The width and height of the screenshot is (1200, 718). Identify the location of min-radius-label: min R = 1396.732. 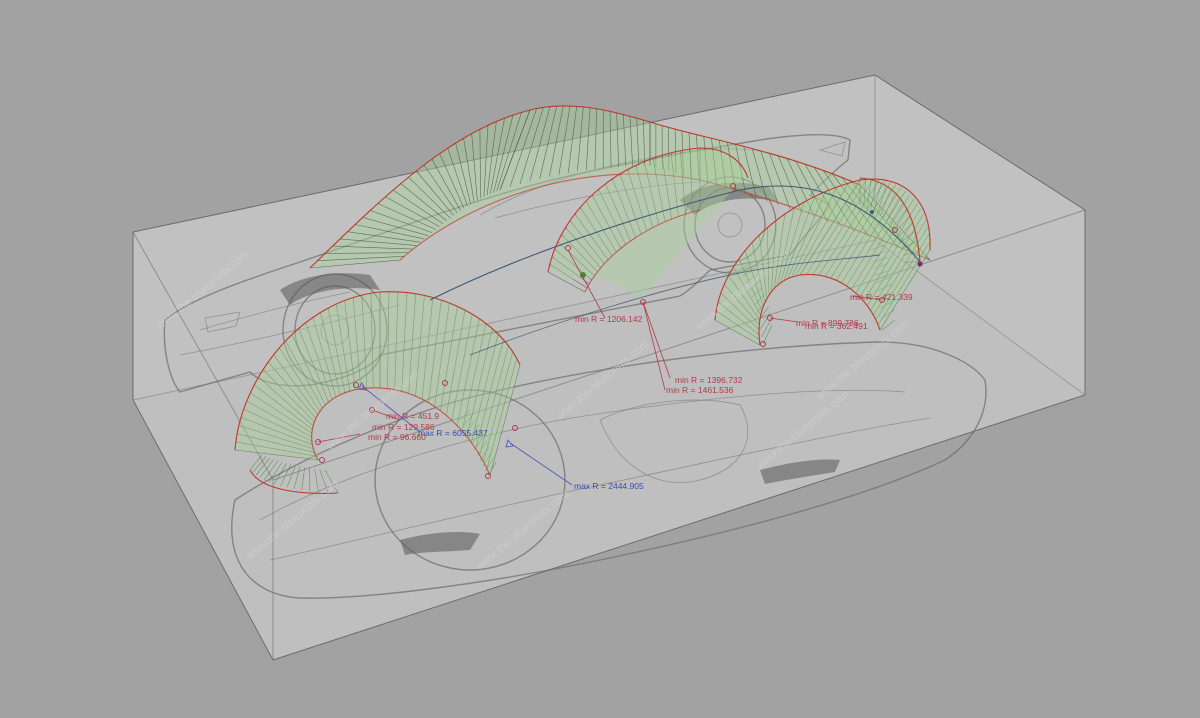
(709, 380).